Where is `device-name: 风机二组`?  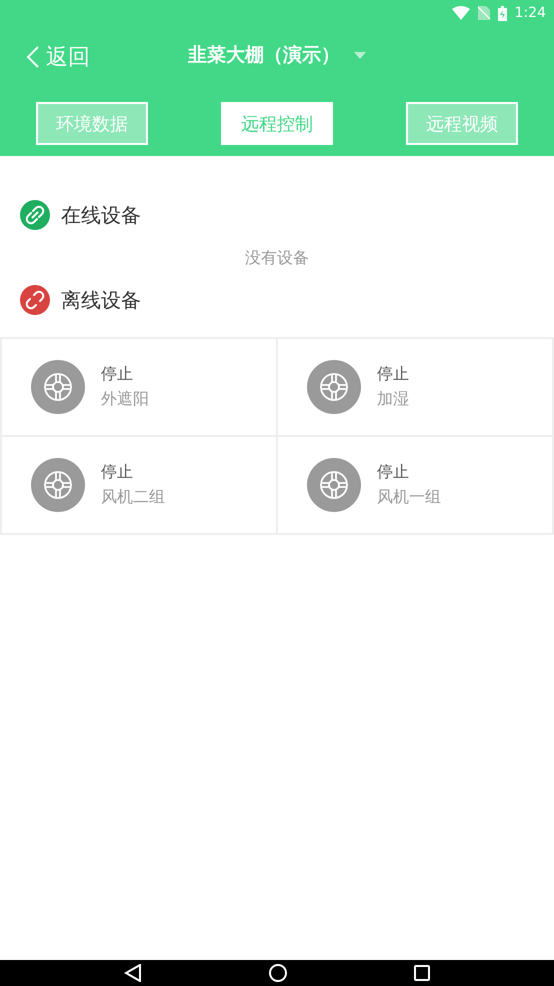
device-name: 风机二组 is located at coordinates (133, 497).